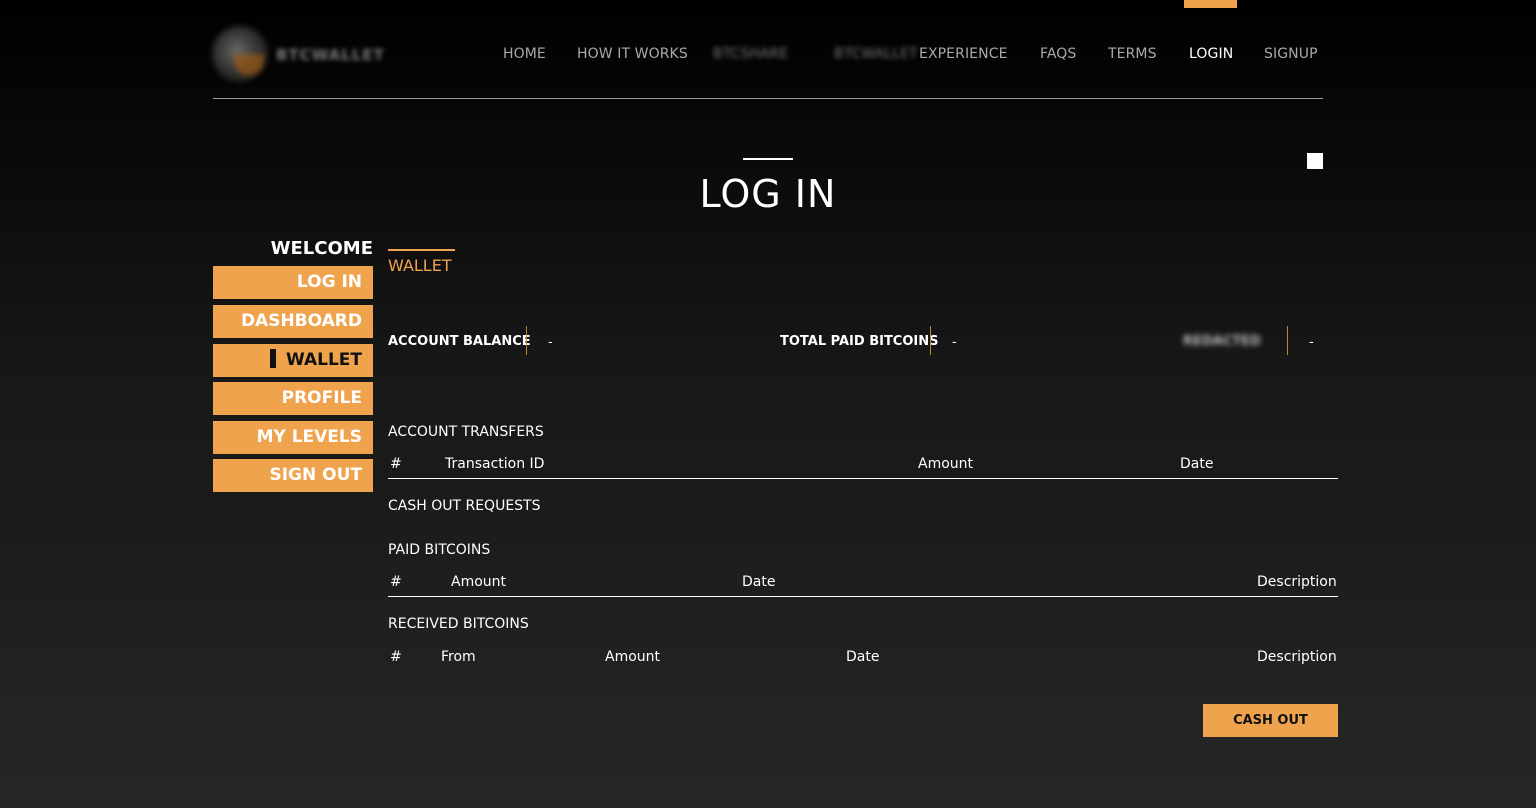 This screenshot has height=808, width=1536. What do you see at coordinates (323, 360) in the screenshot?
I see `sidebar-item-label: WALLET` at bounding box center [323, 360].